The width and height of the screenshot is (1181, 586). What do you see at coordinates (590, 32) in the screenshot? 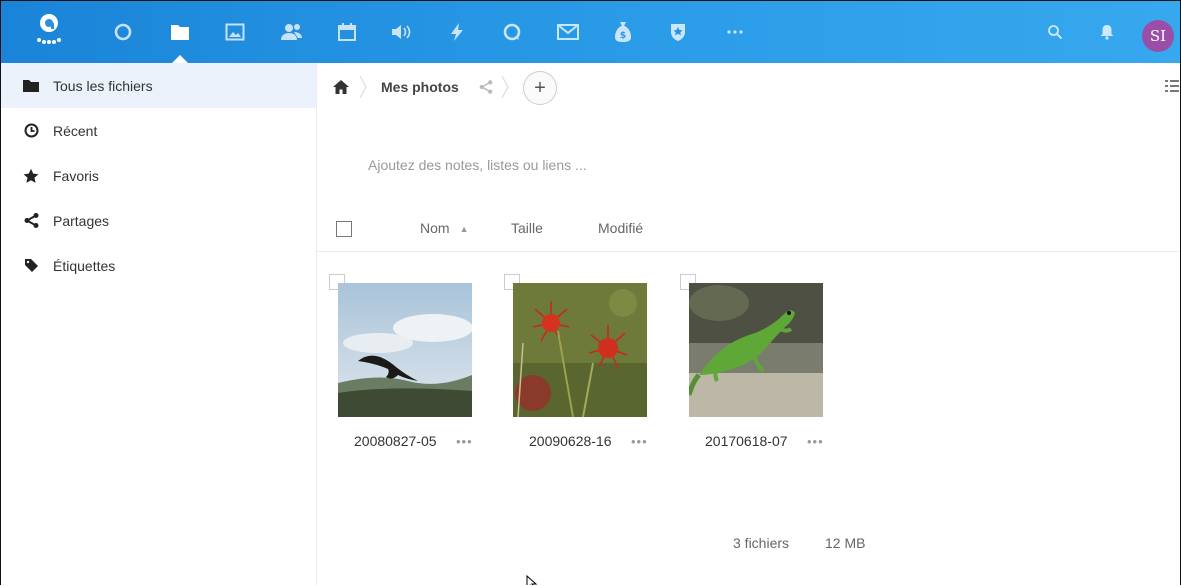
I see `top-app-bar: $ SI` at bounding box center [590, 32].